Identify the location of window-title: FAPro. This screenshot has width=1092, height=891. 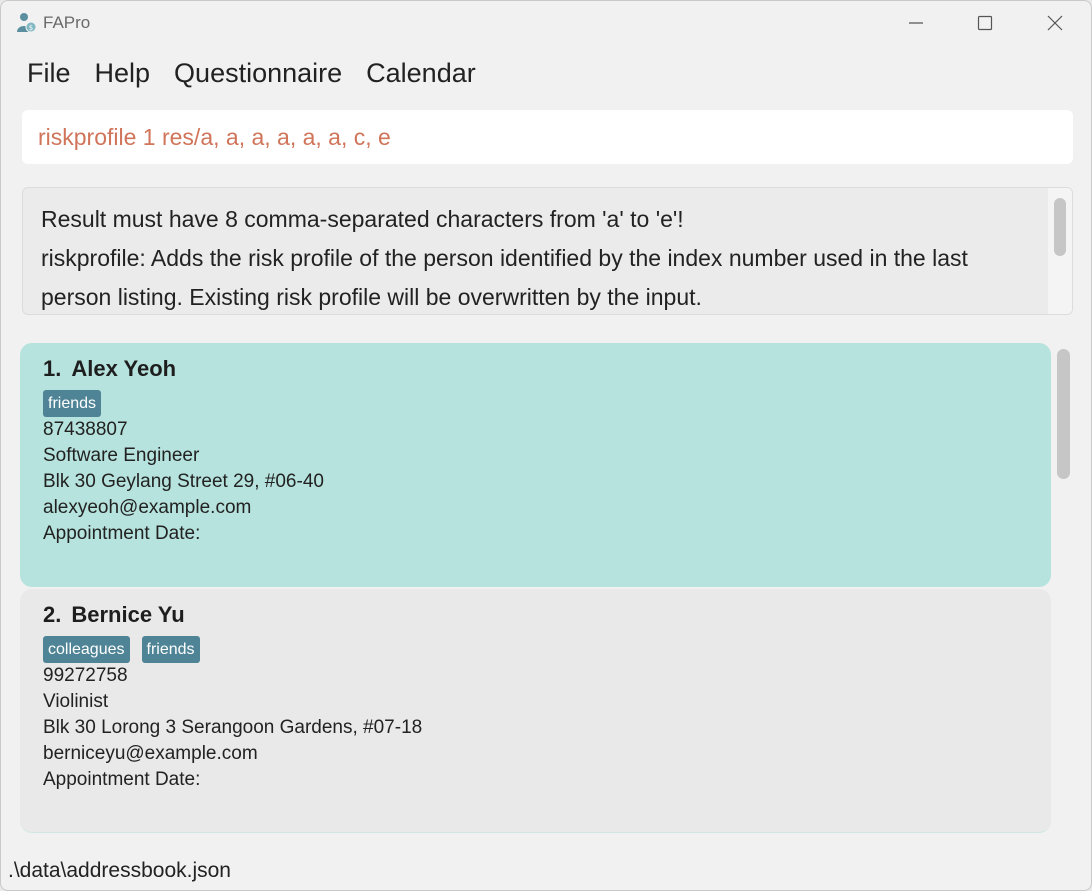
(67, 22).